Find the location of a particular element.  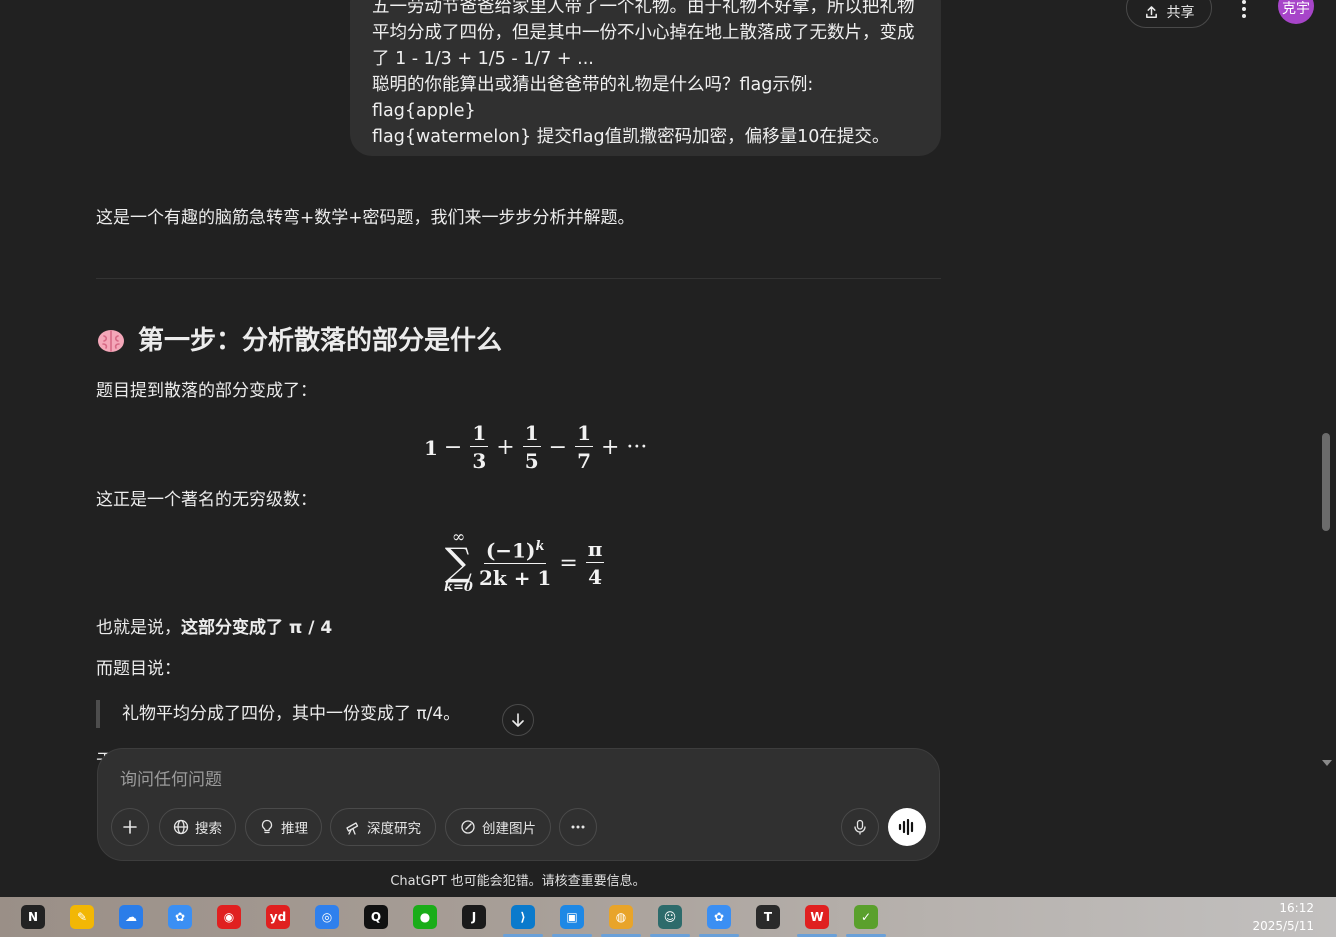

chrome-taskbar-button: ◍ is located at coordinates (621, 917).